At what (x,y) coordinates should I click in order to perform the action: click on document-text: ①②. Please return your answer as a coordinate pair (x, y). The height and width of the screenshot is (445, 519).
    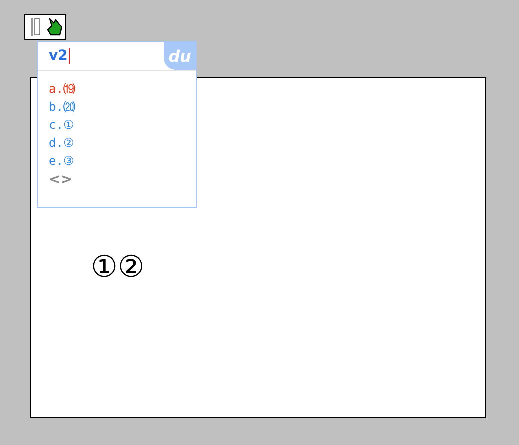
    Looking at the image, I should click on (118, 267).